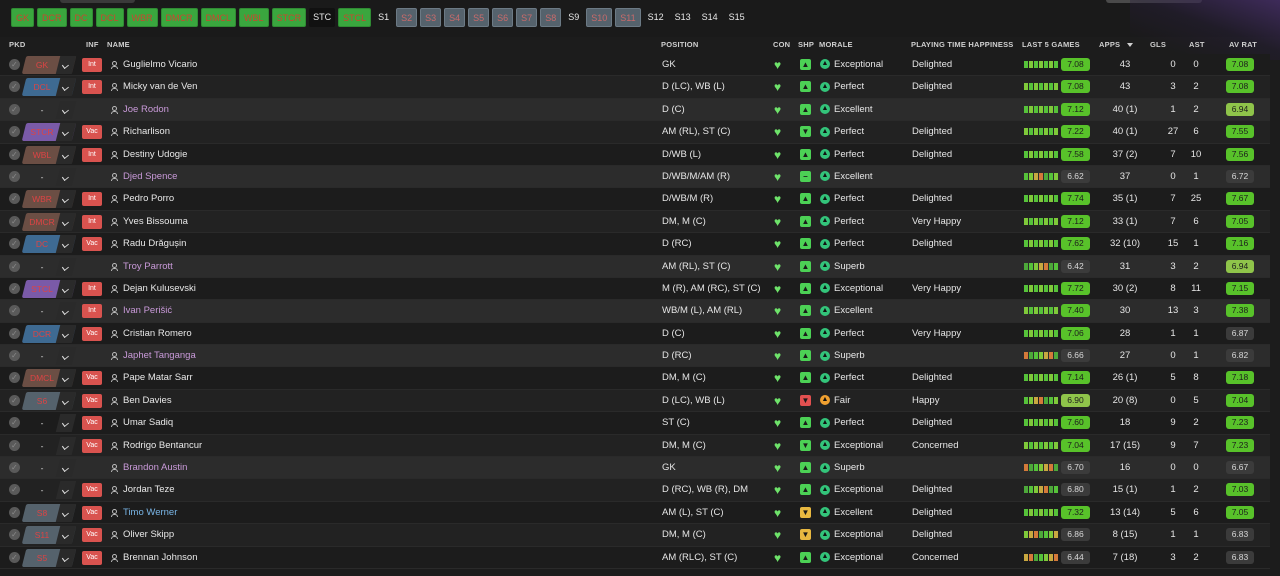 The image size is (1280, 576). Describe the element at coordinates (155, 155) in the screenshot. I see `player-name-link: Destiny Udogie` at that location.